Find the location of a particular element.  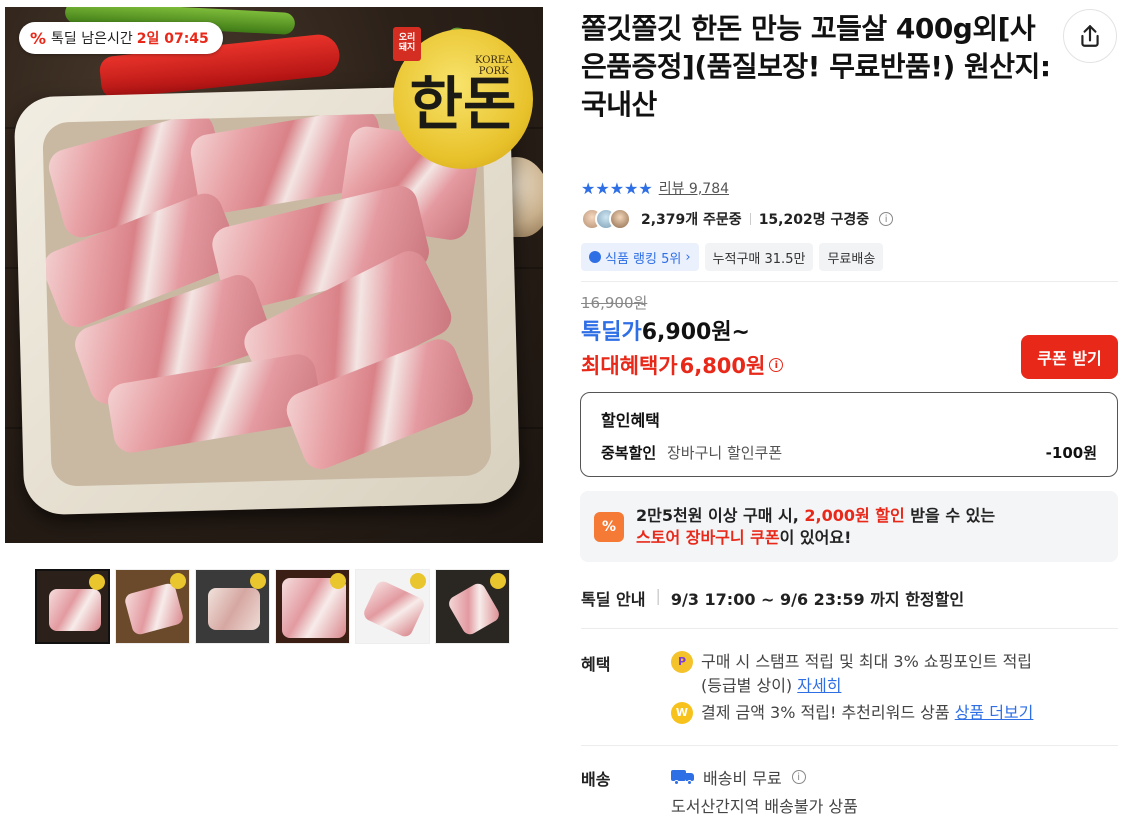

deal-info-row: 톡딜 안내 | 9/3 17:00 ~ 9/6 23:59 까지 한정할인 is located at coordinates (772, 598).